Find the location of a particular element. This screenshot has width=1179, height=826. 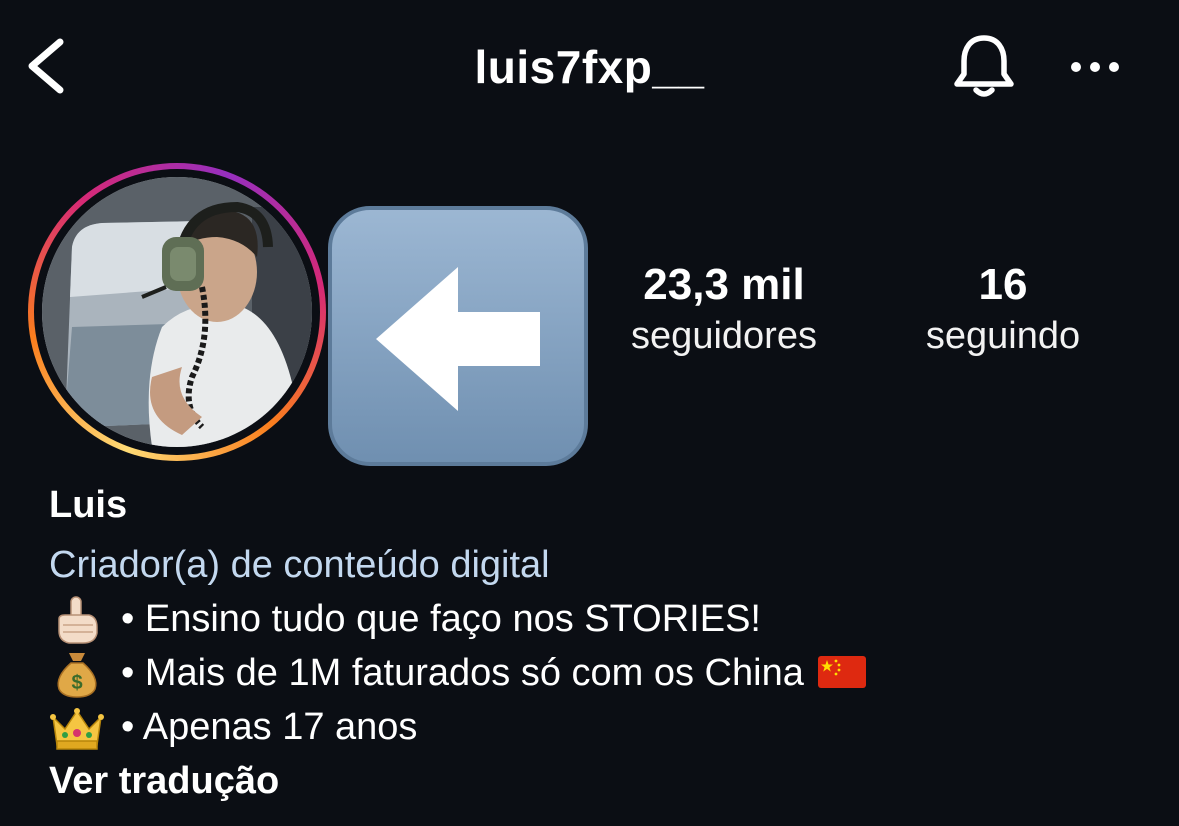

followers-stat: 23,3 mil seguidores is located at coordinates (724, 309).